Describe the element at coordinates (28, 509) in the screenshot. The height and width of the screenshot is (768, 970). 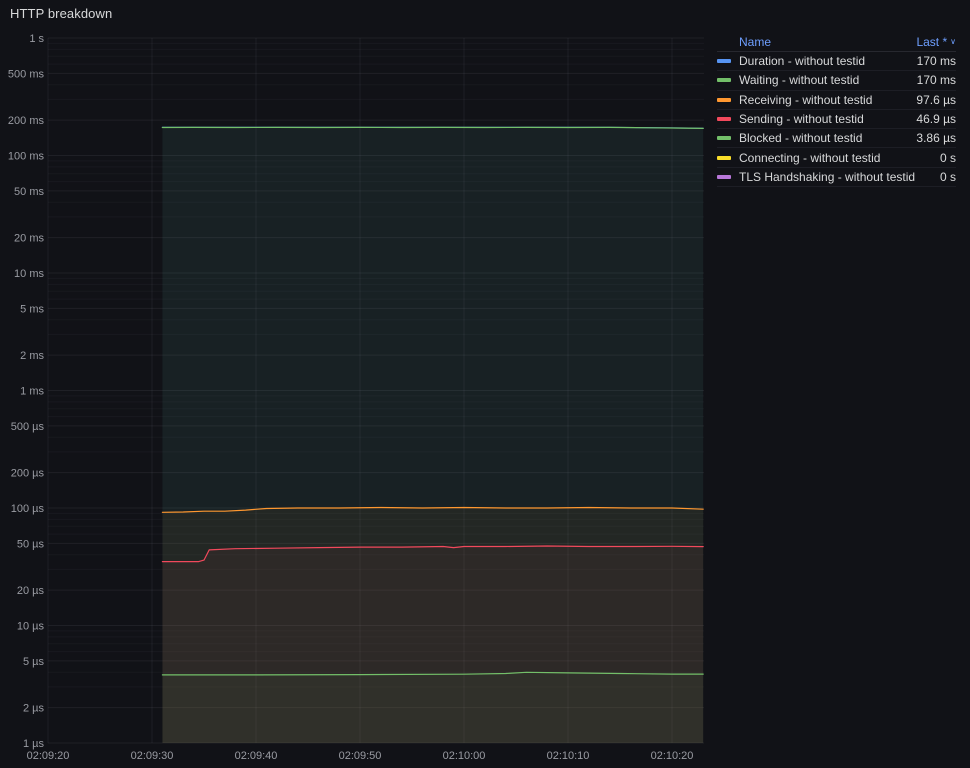
I see `svg-text: 100 µs` at that location.